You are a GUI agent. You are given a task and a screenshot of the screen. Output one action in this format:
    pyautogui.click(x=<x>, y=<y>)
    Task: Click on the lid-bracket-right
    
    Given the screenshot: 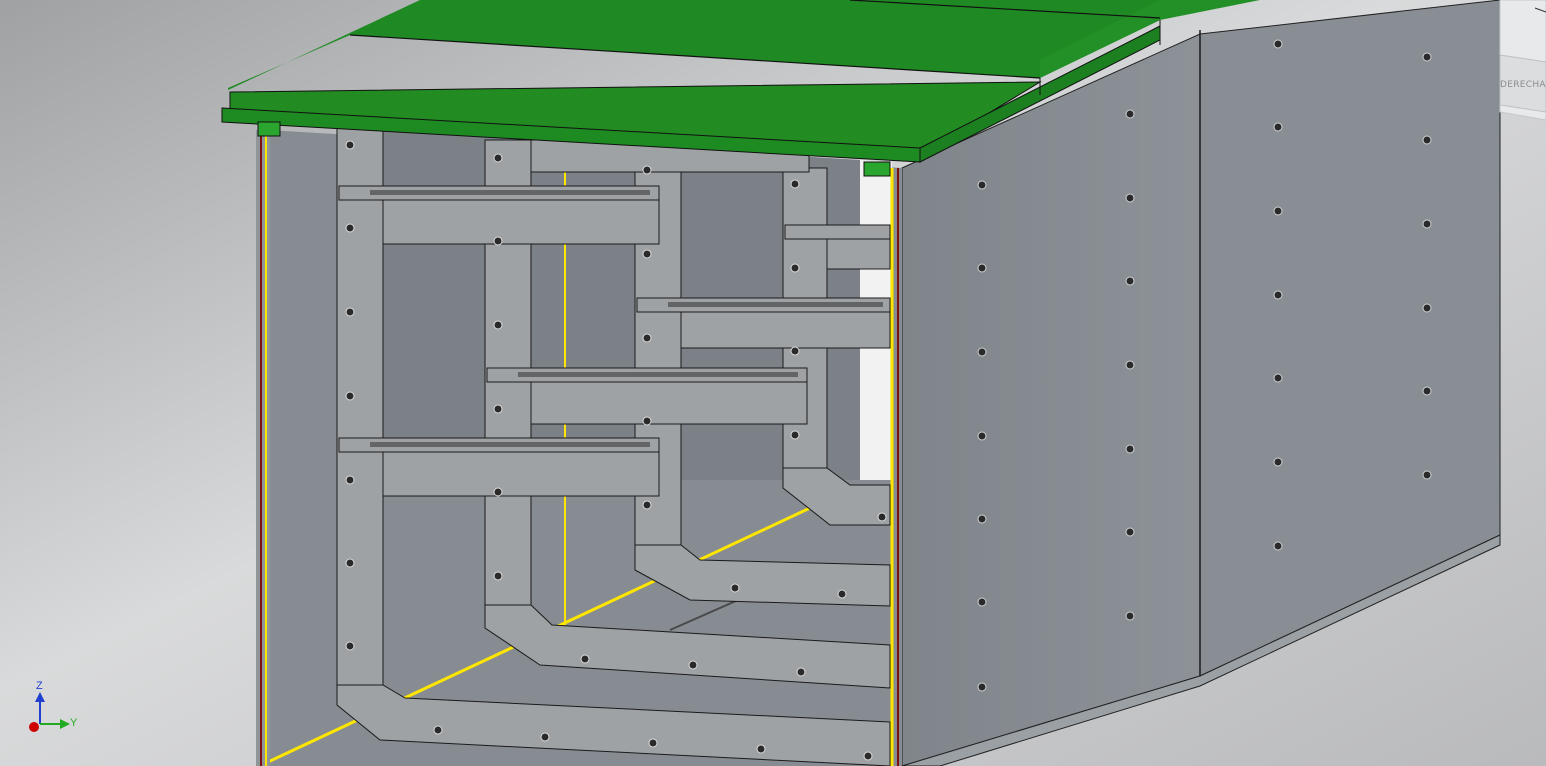 What is the action you would take?
    pyautogui.click(x=877, y=169)
    